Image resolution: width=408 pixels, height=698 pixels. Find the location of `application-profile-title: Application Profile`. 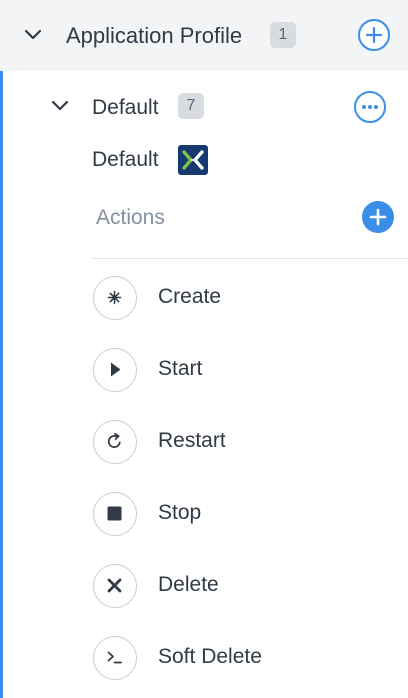

application-profile-title: Application Profile is located at coordinates (154, 35).